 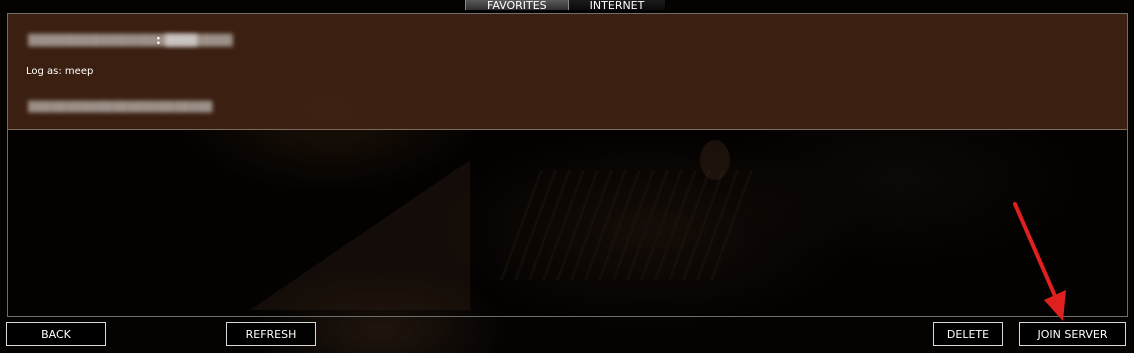 I want to click on refresh-button: REFRESH, so click(x=271, y=334).